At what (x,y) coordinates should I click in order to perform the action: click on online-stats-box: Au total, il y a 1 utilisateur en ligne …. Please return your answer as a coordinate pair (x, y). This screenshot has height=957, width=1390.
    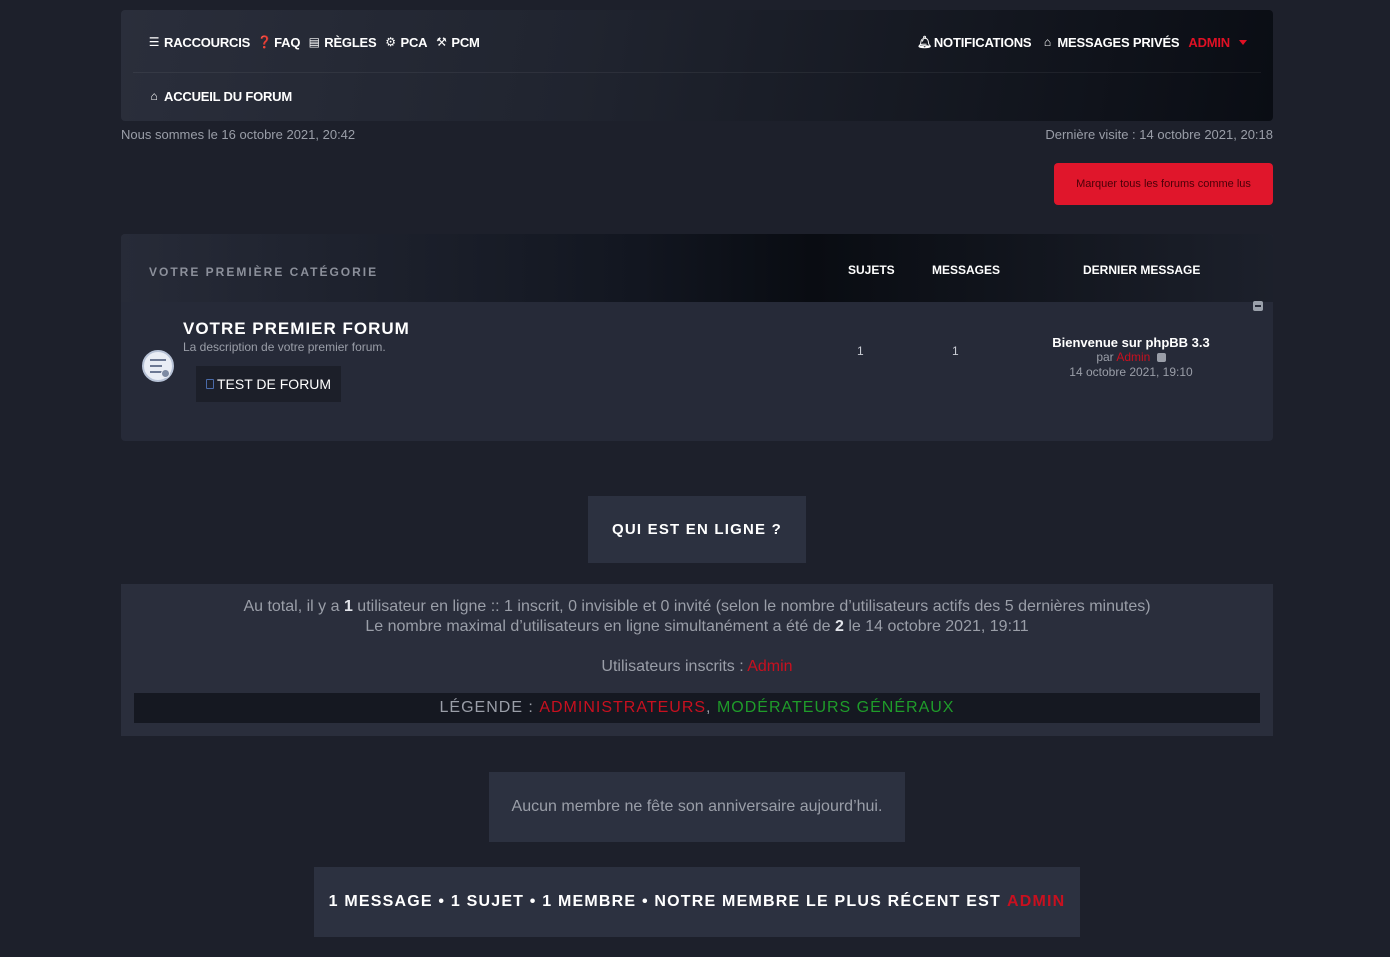
    Looking at the image, I should click on (697, 660).